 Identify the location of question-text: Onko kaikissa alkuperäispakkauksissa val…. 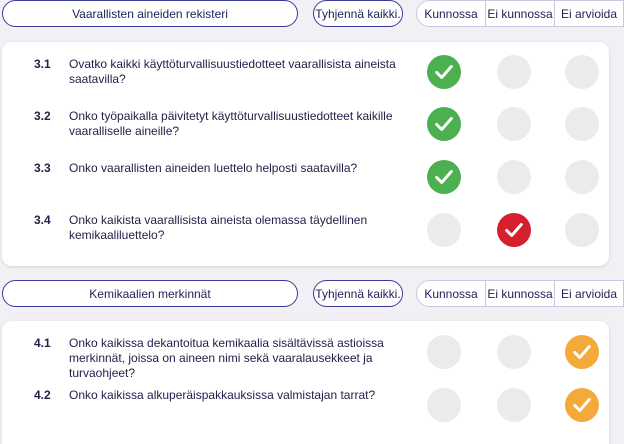
(222, 395).